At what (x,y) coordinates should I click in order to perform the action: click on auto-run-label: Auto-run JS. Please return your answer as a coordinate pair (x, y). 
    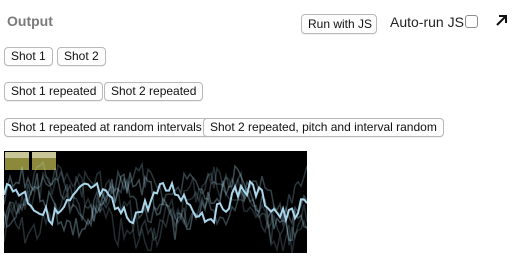
    Looking at the image, I should click on (427, 22).